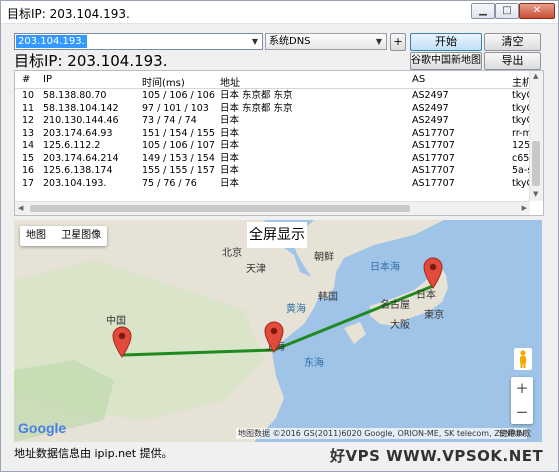 This screenshot has width=559, height=472. Describe the element at coordinates (28, 183) in the screenshot. I see `cell-index: 17` at that location.